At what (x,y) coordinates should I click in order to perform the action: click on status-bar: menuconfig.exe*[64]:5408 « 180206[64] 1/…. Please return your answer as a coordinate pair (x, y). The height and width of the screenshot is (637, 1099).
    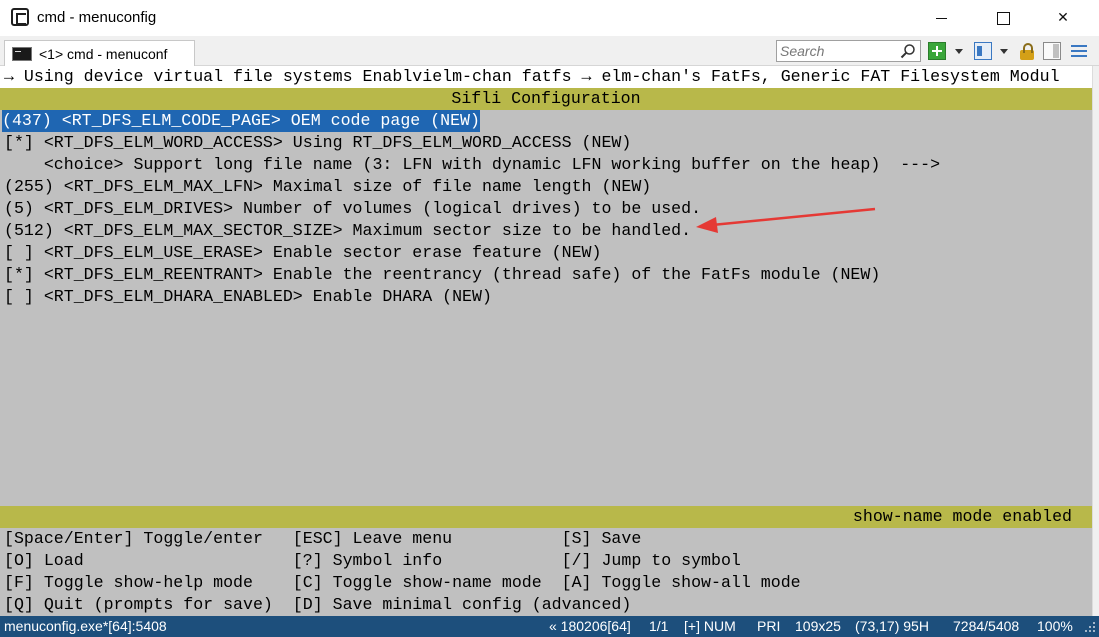
    Looking at the image, I should click on (549, 626).